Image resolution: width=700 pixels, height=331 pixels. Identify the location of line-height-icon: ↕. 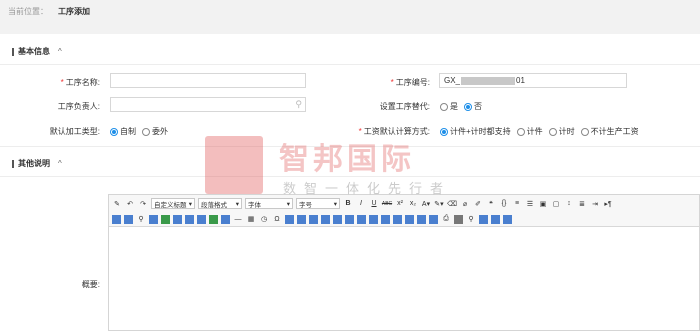
(569, 204).